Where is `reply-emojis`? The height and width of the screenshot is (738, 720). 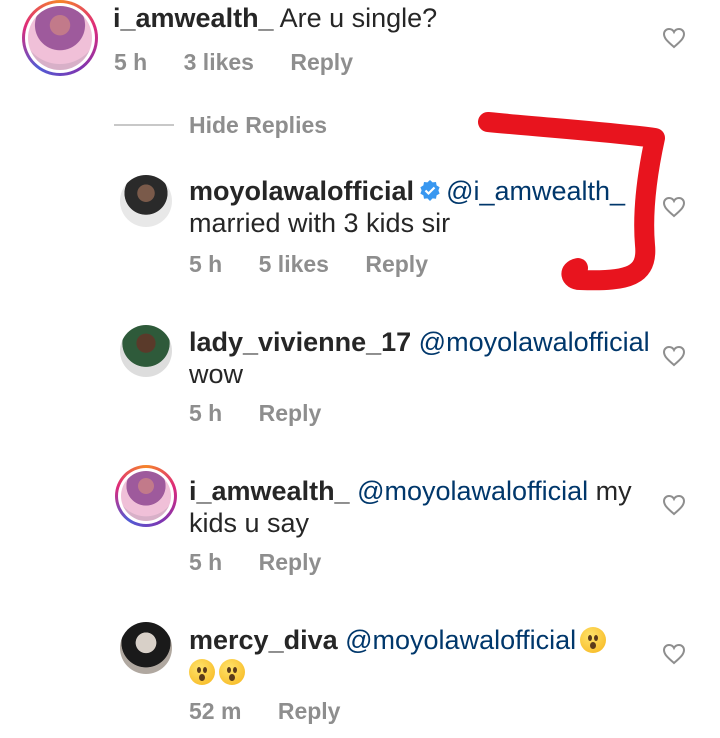
reply-emojis is located at coordinates (215, 672).